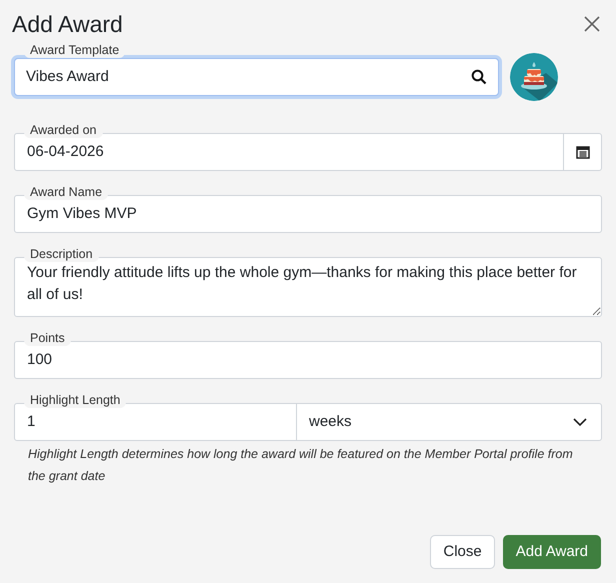 This screenshot has height=583, width=616. What do you see at coordinates (551, 552) in the screenshot?
I see `add-award-button: Add Award` at bounding box center [551, 552].